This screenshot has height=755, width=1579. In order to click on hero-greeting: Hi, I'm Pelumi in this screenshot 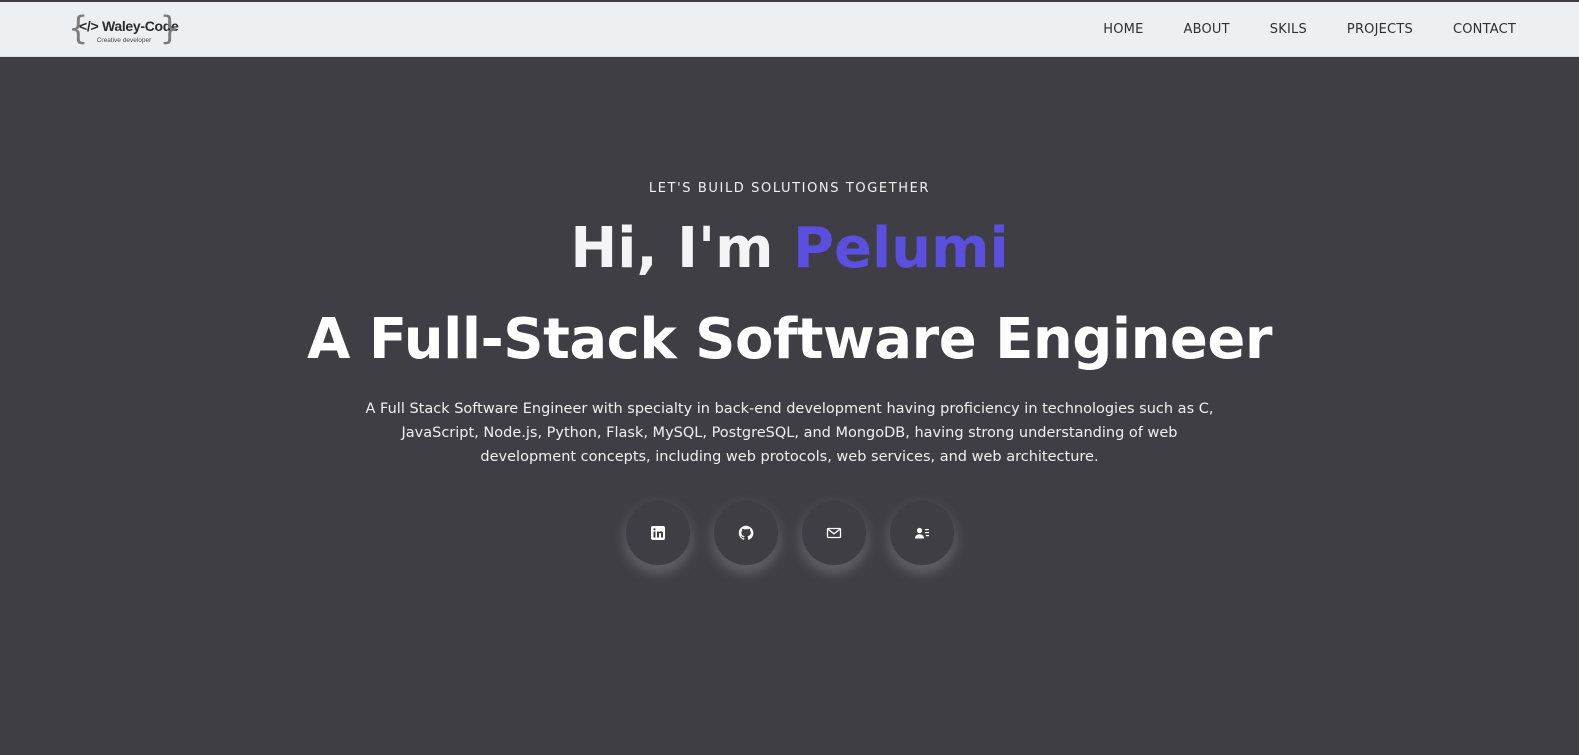, I will do `click(789, 249)`.